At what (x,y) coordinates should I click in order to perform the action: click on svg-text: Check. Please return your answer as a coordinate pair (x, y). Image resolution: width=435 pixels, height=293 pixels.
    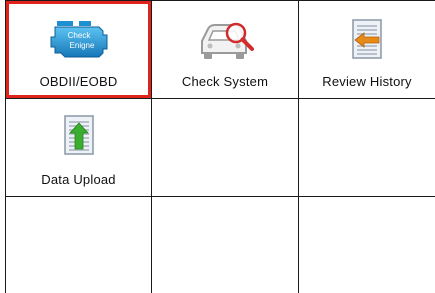
    Looking at the image, I should click on (79, 35).